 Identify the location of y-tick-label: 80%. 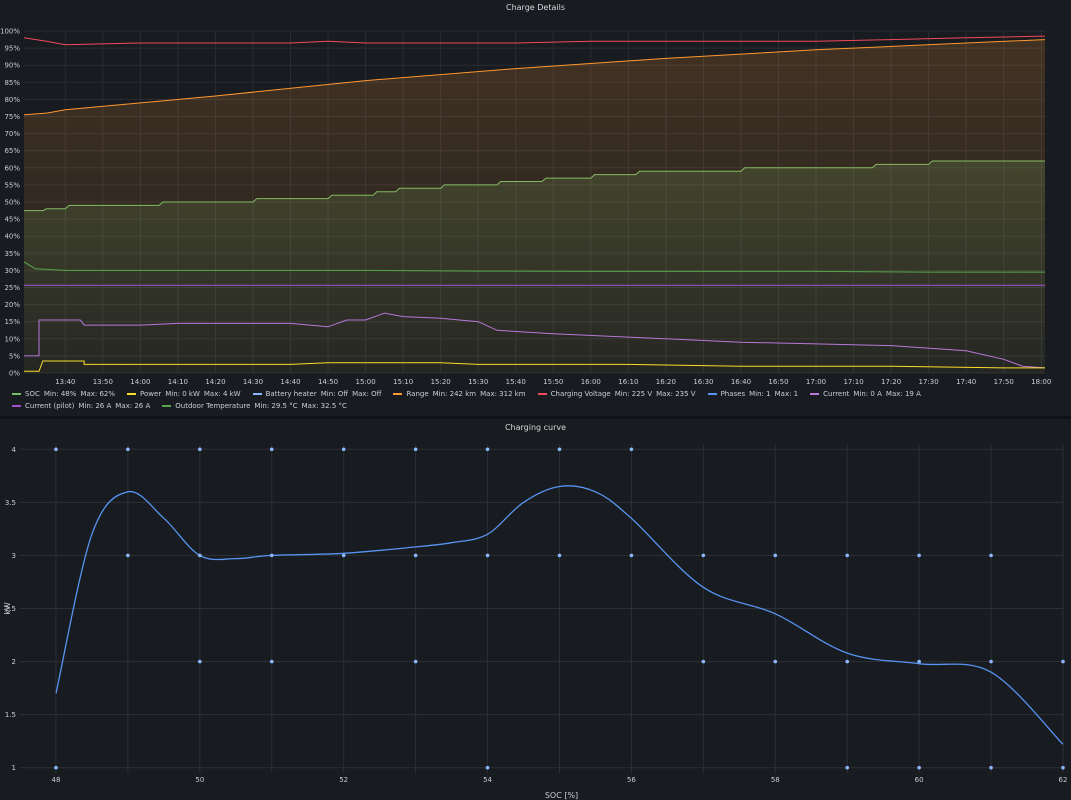
(12, 100).